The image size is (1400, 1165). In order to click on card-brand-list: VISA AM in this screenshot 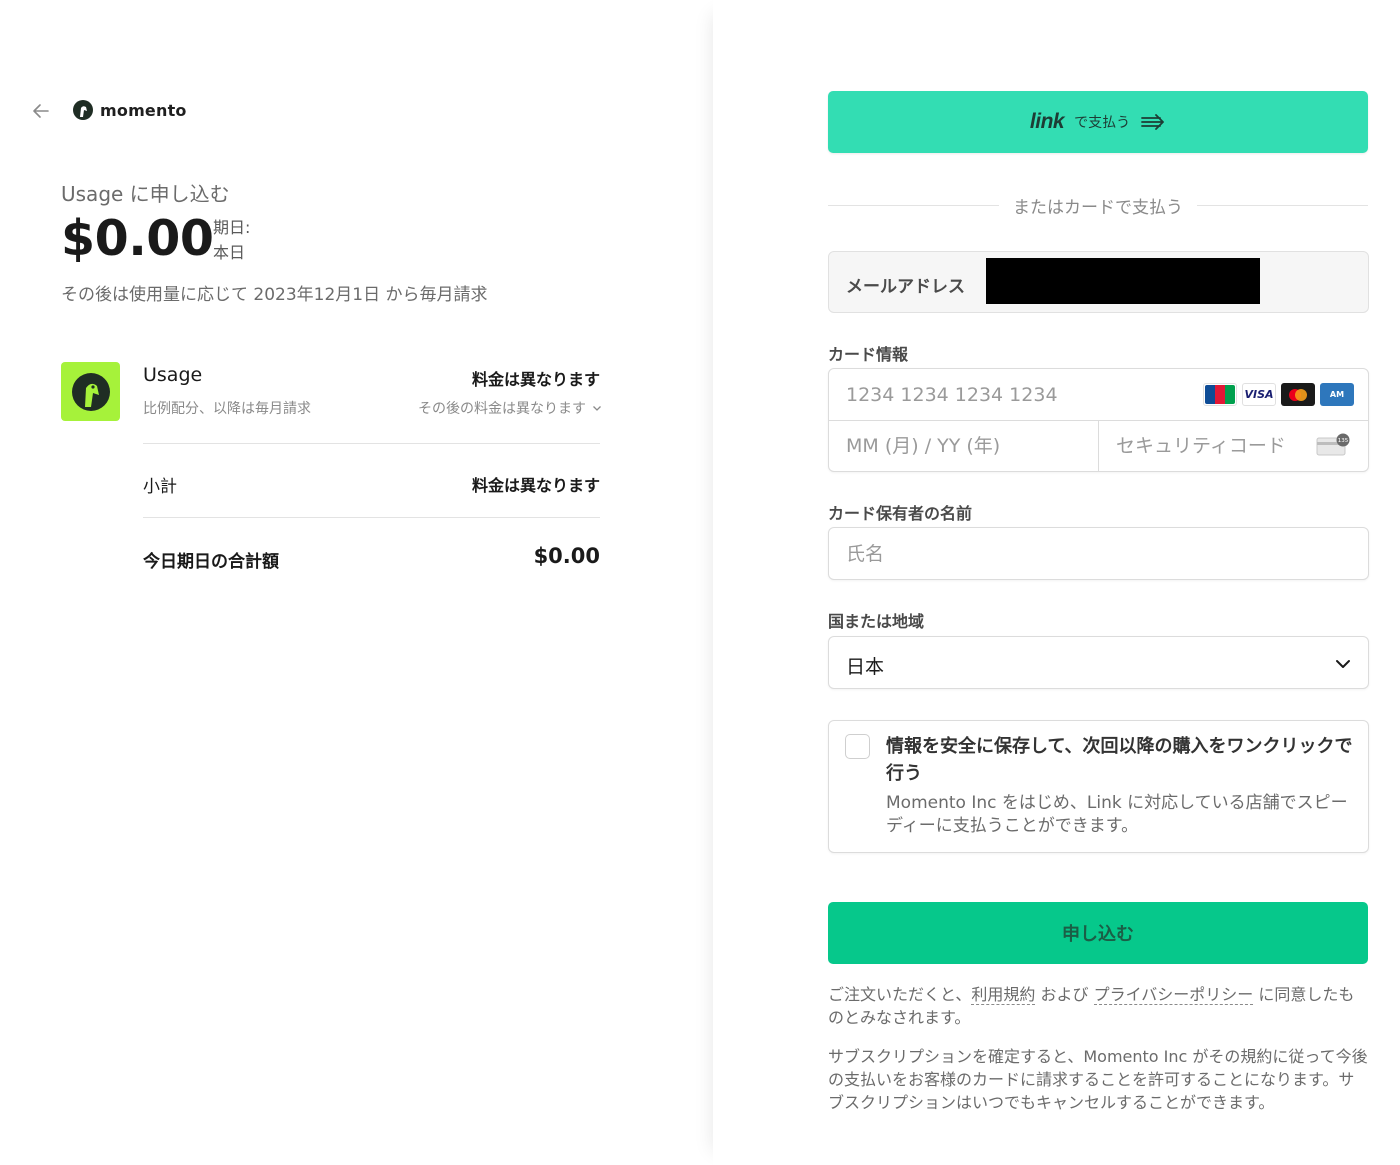, I will do `click(1278, 394)`.